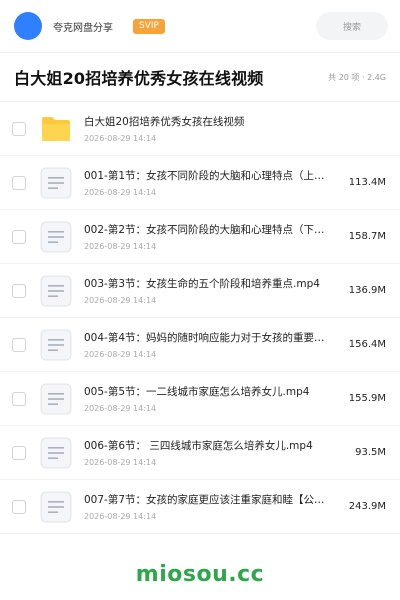 The image size is (400, 600). I want to click on item-size: 243.9M, so click(367, 506).